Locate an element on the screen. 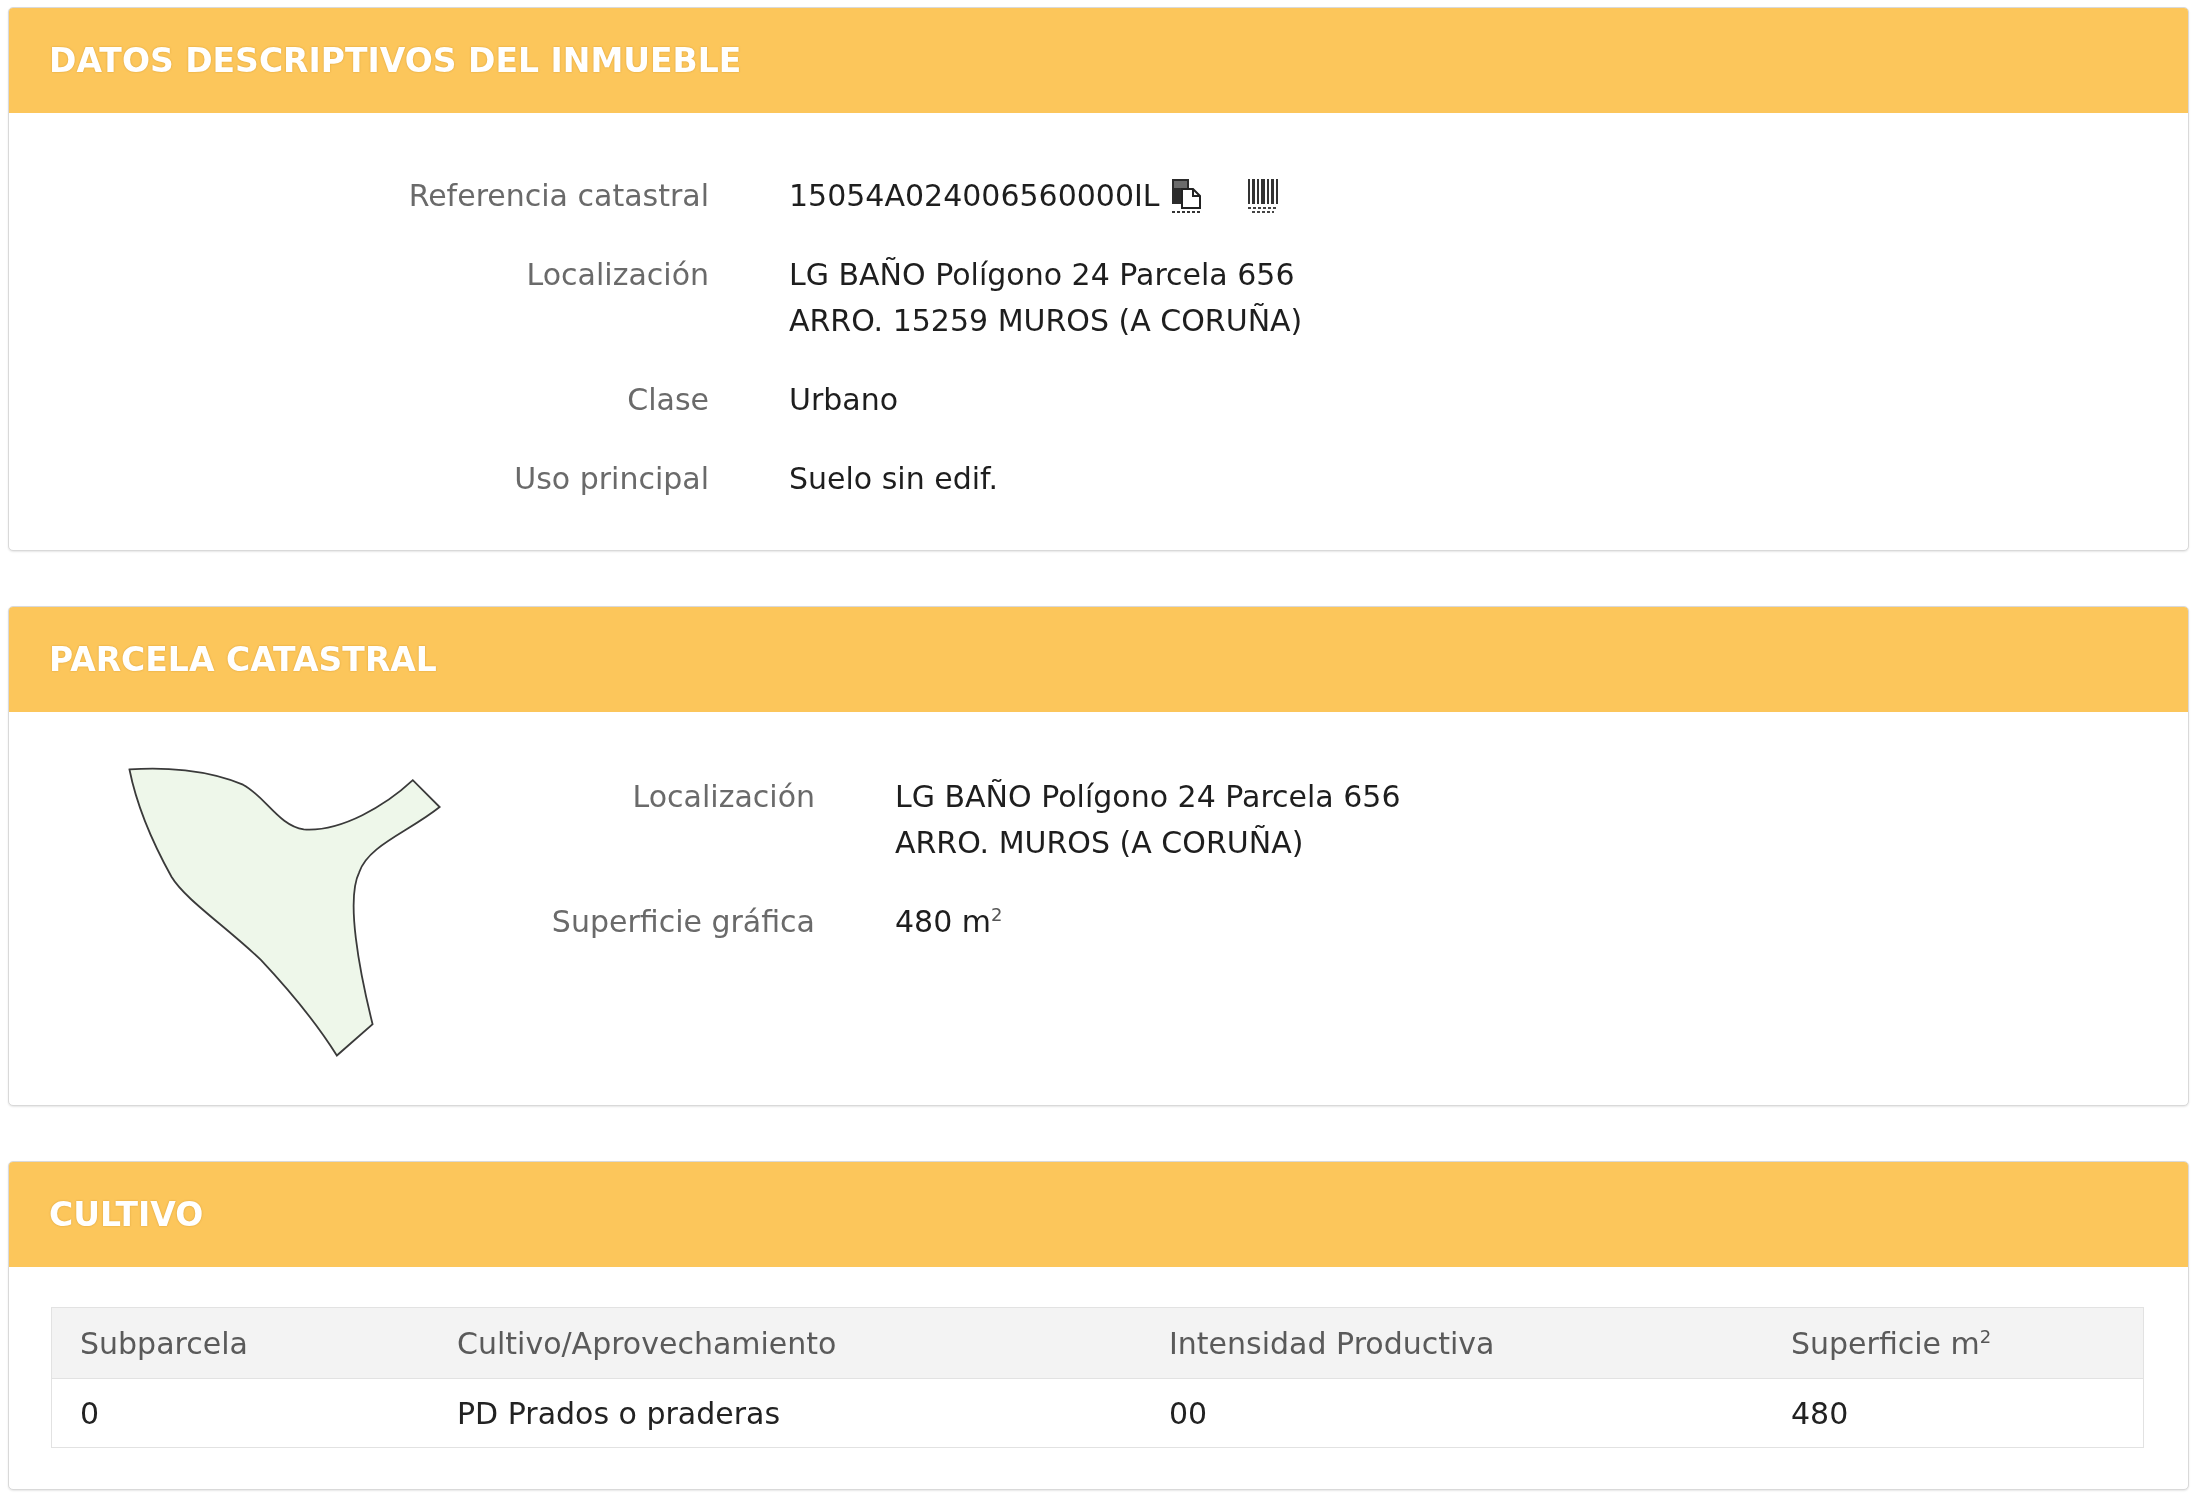 This screenshot has width=2202, height=1500. field-value: LG BAÑO Polígono 24 Parcela 656 ARRO. 15259 MUROS (A CORUÑA) is located at coordinates (1046, 298).